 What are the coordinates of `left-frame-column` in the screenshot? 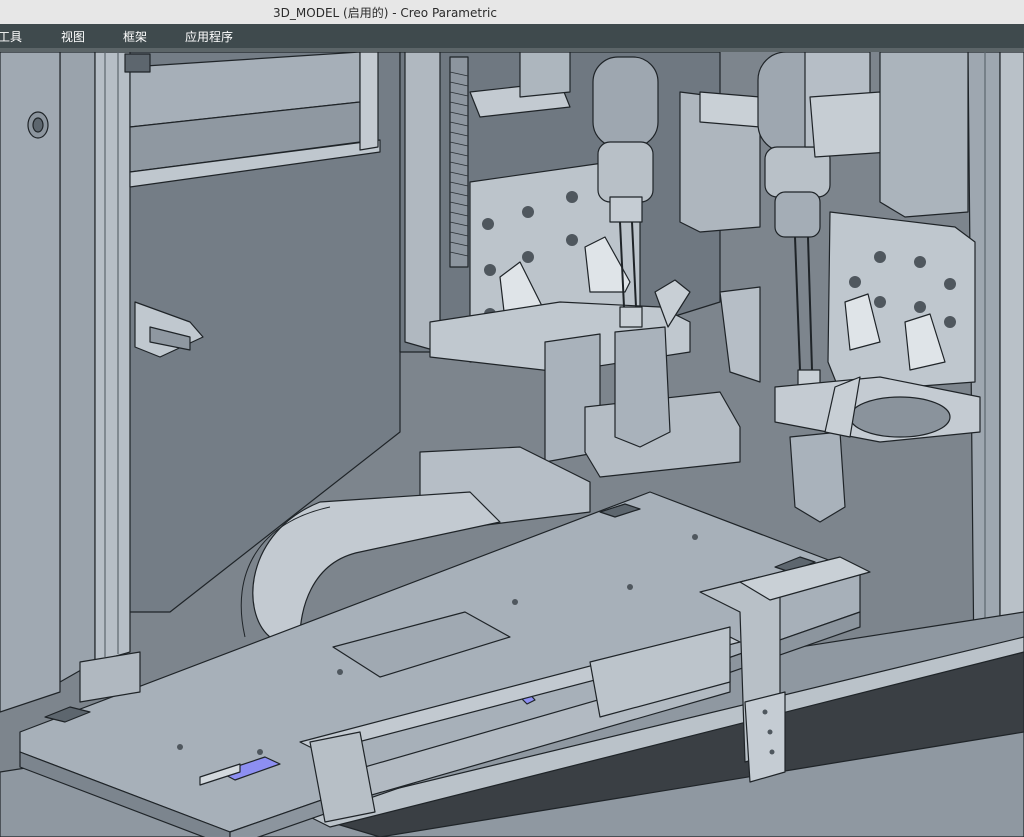 It's located at (77, 367).